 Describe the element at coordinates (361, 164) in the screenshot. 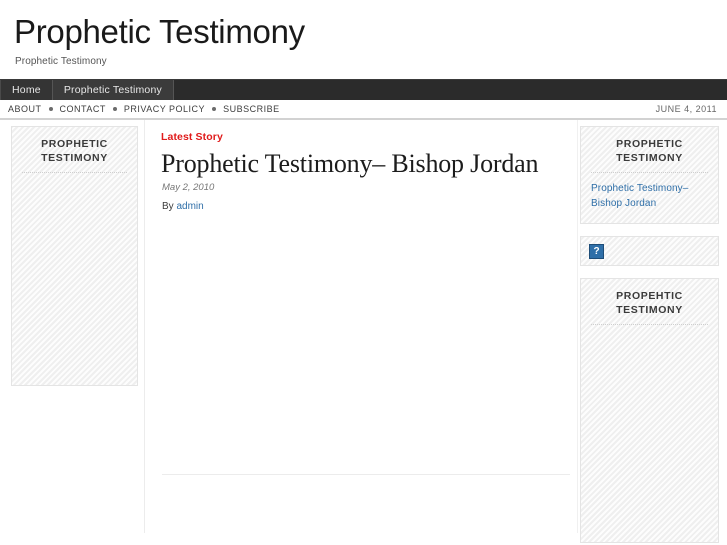

I see `post-title: Prophetic Testimony– Bishop Jordan` at that location.